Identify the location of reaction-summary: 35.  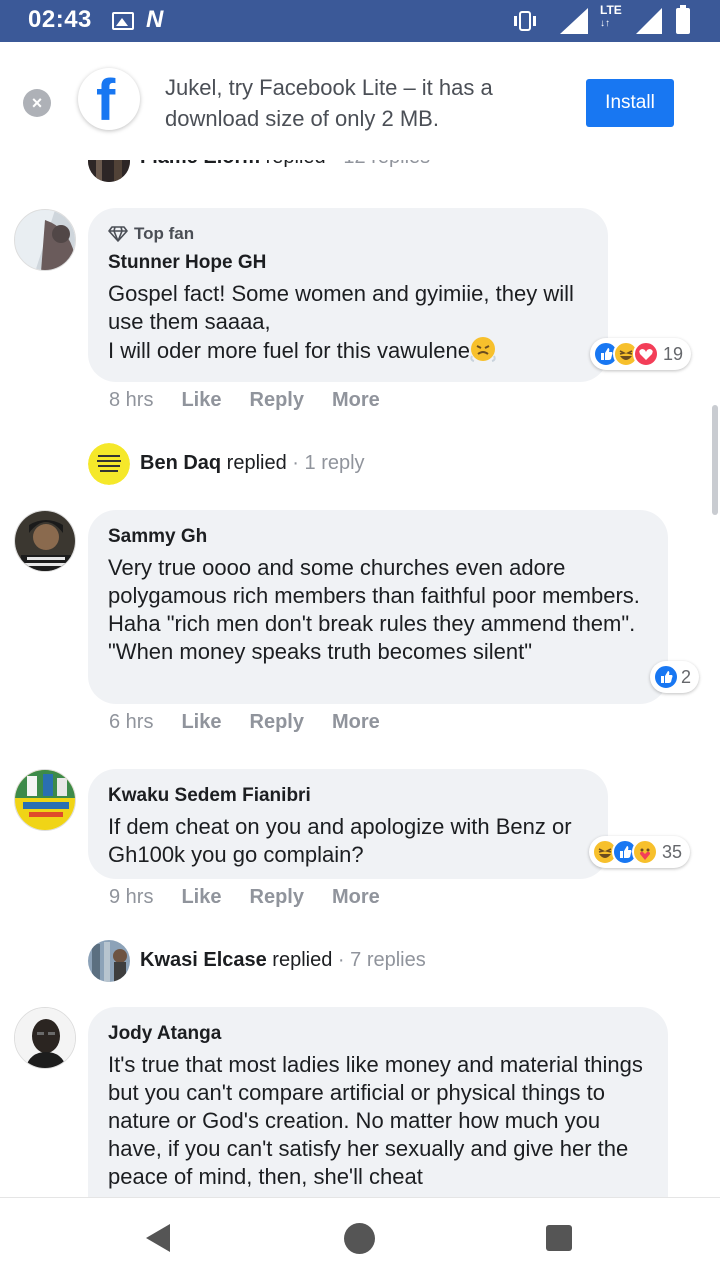
(640, 852).